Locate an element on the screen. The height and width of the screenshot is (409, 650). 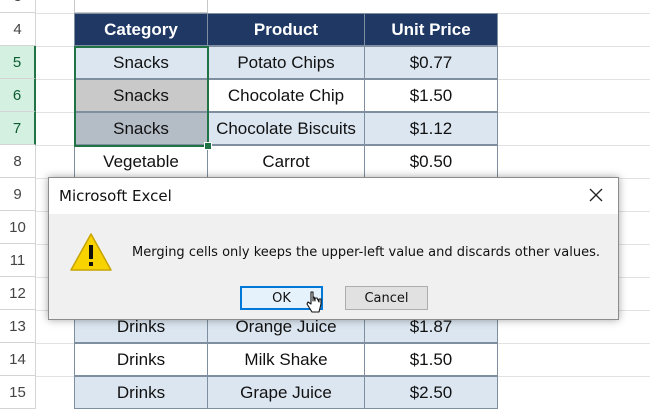
table-cell: Vegetable is located at coordinates (141, 161).